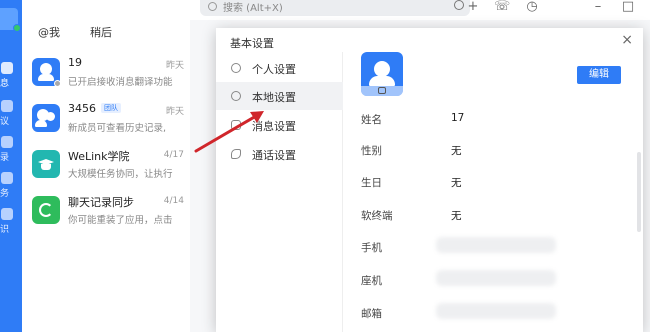  I want to click on phone-icon, so click(236, 154).